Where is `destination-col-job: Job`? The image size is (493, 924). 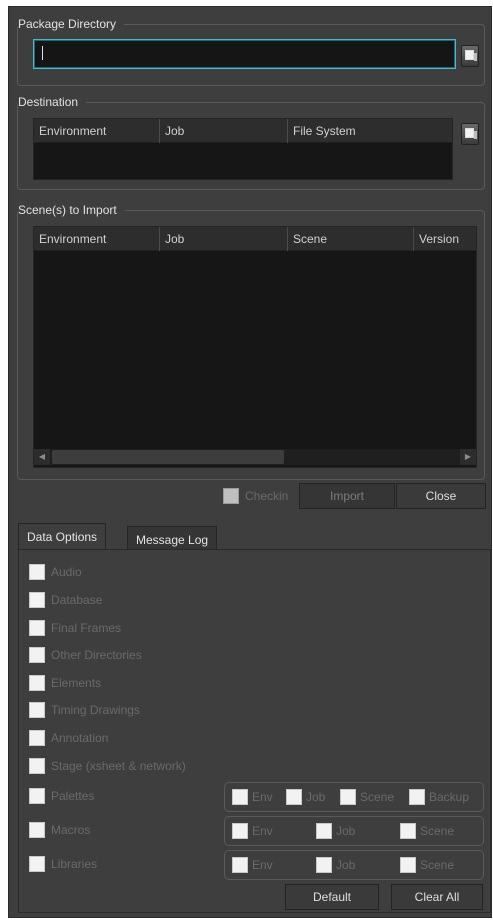 destination-col-job: Job is located at coordinates (224, 131).